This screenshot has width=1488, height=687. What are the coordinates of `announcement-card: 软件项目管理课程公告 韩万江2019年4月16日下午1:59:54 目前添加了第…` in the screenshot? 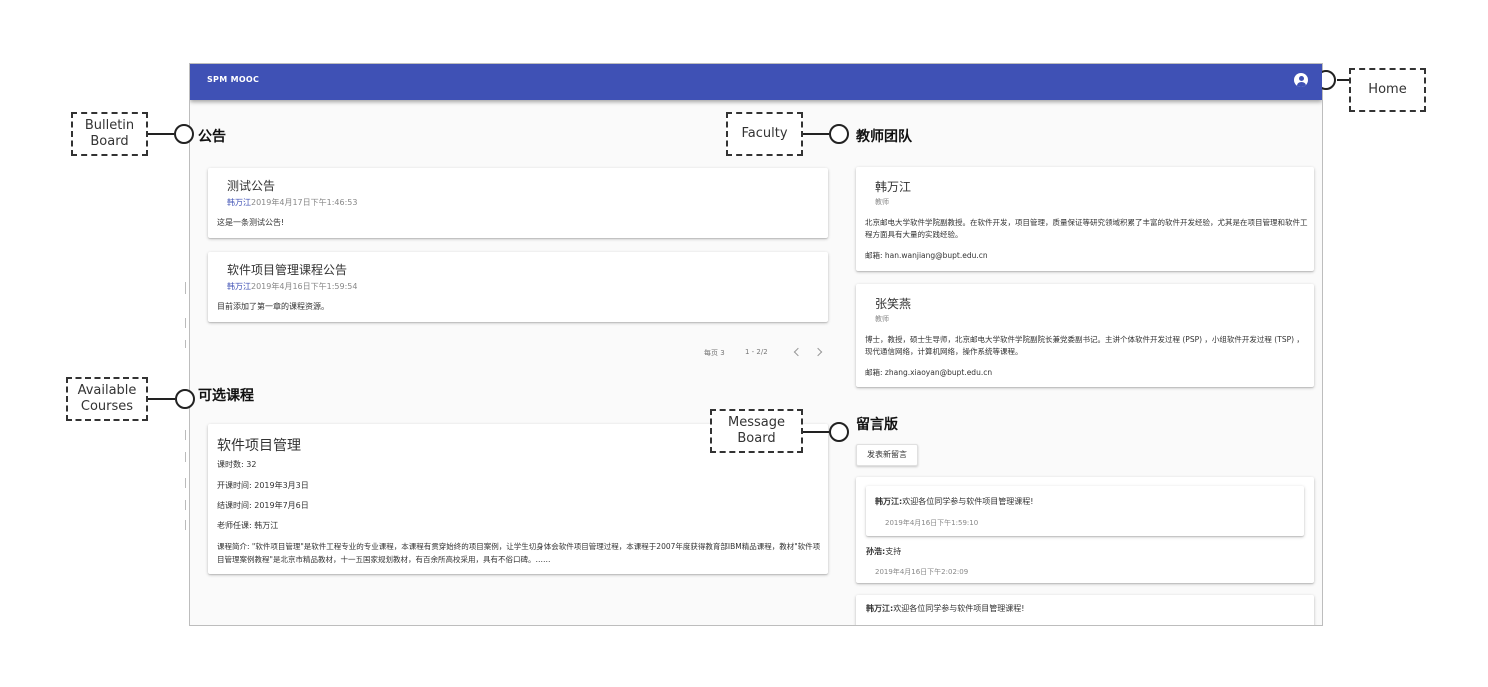 It's located at (518, 287).